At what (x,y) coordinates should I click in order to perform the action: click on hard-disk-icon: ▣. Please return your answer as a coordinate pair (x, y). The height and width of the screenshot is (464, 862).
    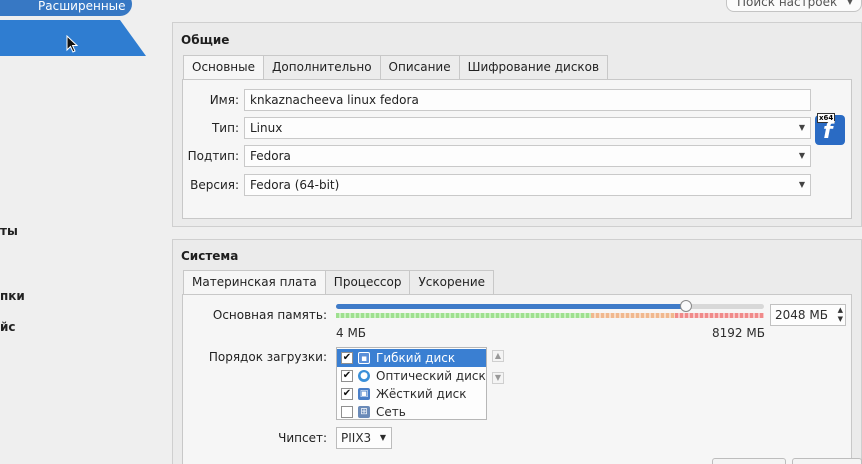
    Looking at the image, I should click on (364, 394).